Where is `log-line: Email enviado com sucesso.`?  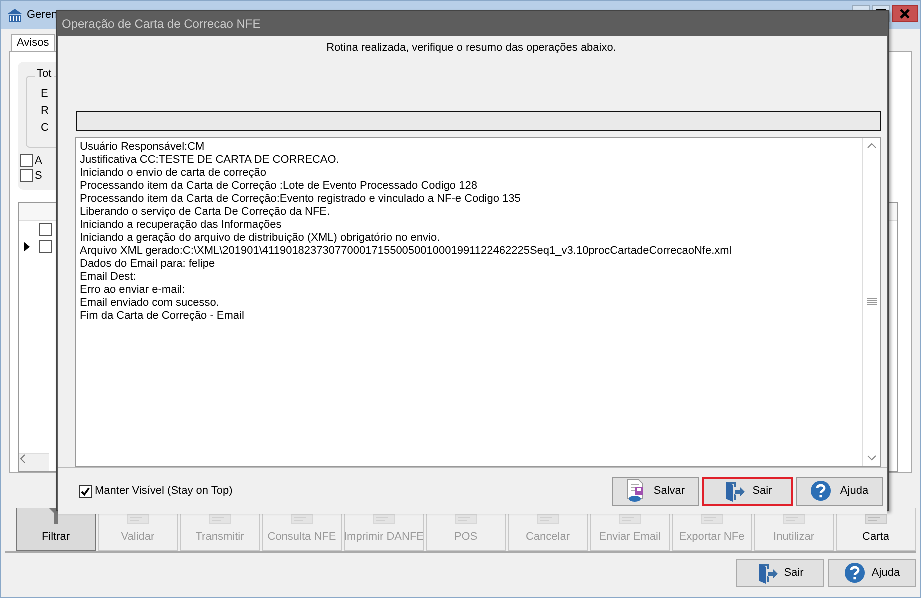 log-line: Email enviado com sucesso. is located at coordinates (150, 303).